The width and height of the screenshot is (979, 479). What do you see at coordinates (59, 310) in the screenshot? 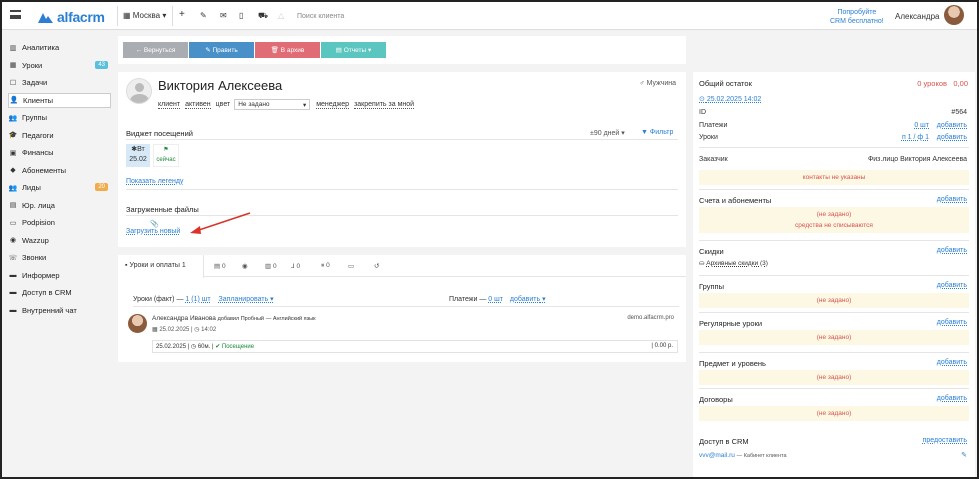
I see `sidebar-item: ▬ Внутренний чат` at bounding box center [59, 310].